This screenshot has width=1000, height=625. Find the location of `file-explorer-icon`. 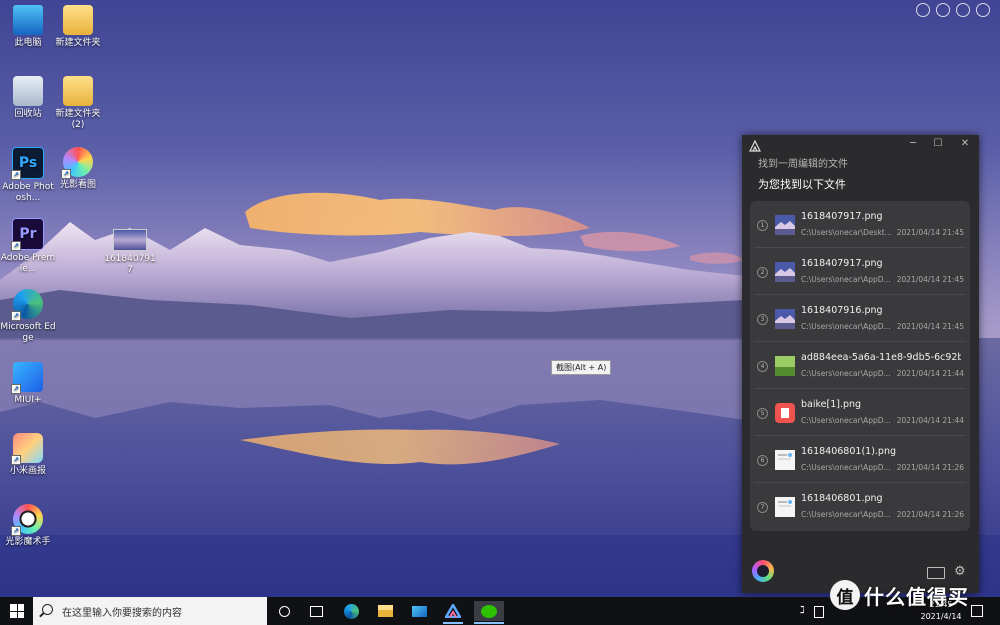

file-explorer-icon is located at coordinates (385, 611).